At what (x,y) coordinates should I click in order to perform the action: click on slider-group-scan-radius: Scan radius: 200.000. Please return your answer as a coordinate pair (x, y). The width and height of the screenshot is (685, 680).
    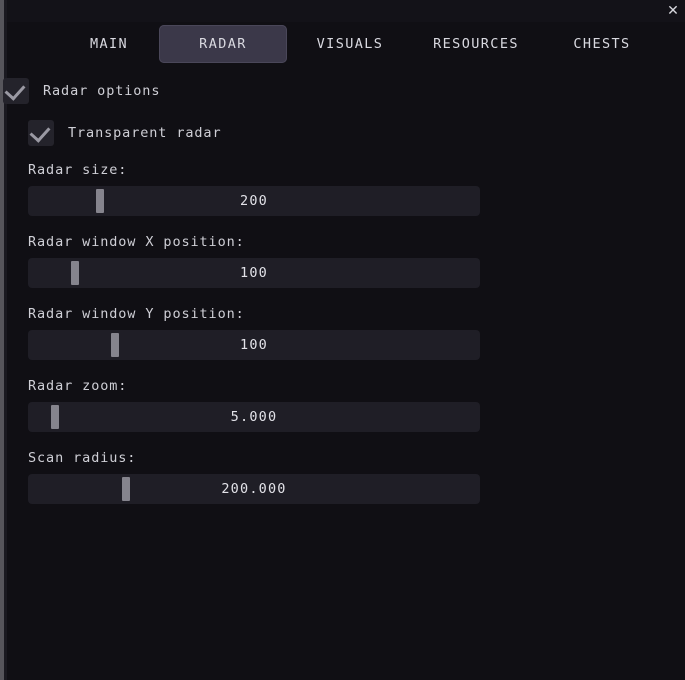
    Looking at the image, I should click on (254, 477).